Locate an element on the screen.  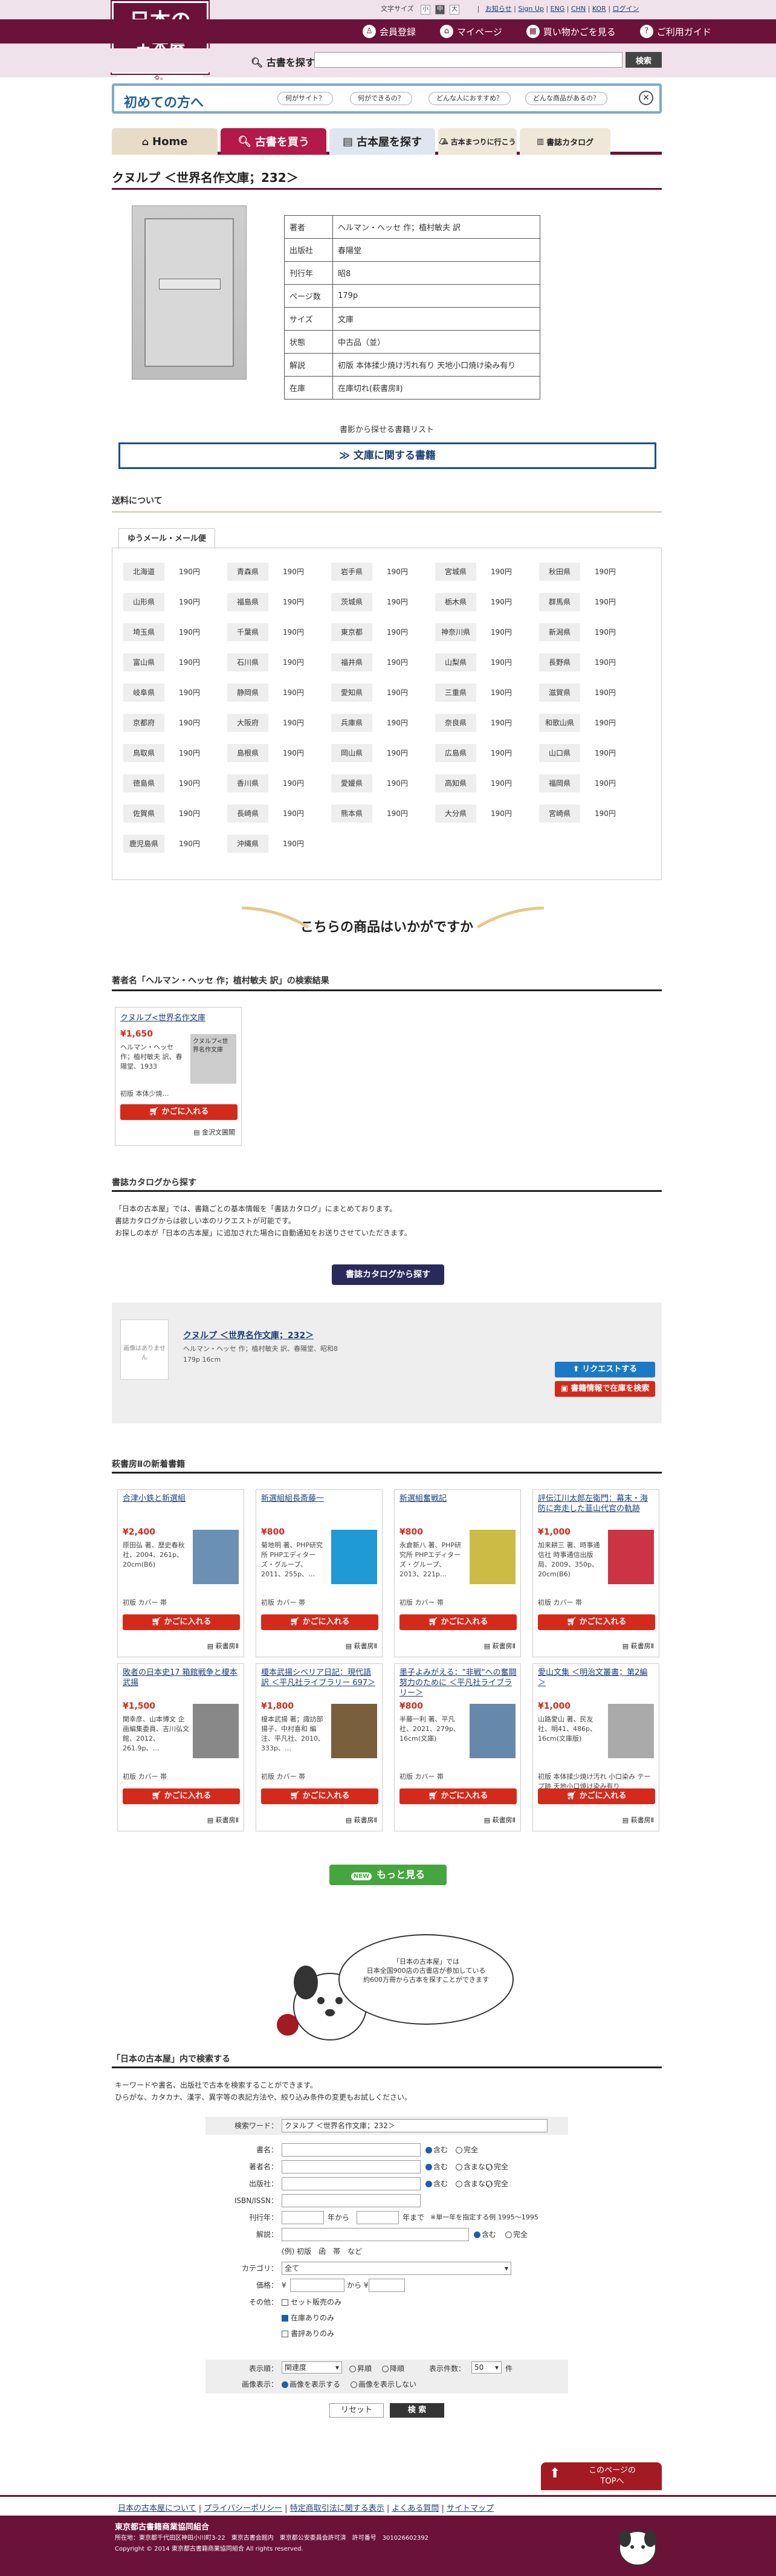
nav-cart: ▦ 買い物かごを見る is located at coordinates (571, 31).